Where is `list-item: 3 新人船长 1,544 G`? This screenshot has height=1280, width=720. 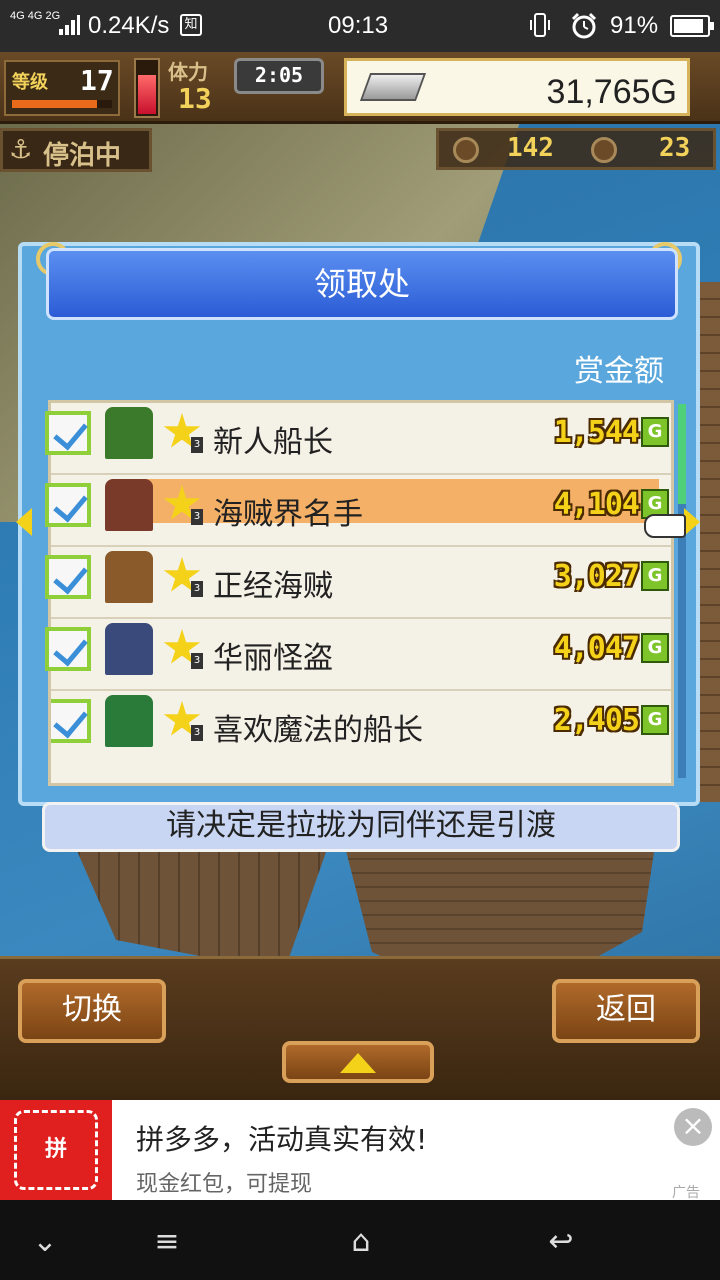
list-item: 3 新人船长 1,544 G is located at coordinates (358, 439).